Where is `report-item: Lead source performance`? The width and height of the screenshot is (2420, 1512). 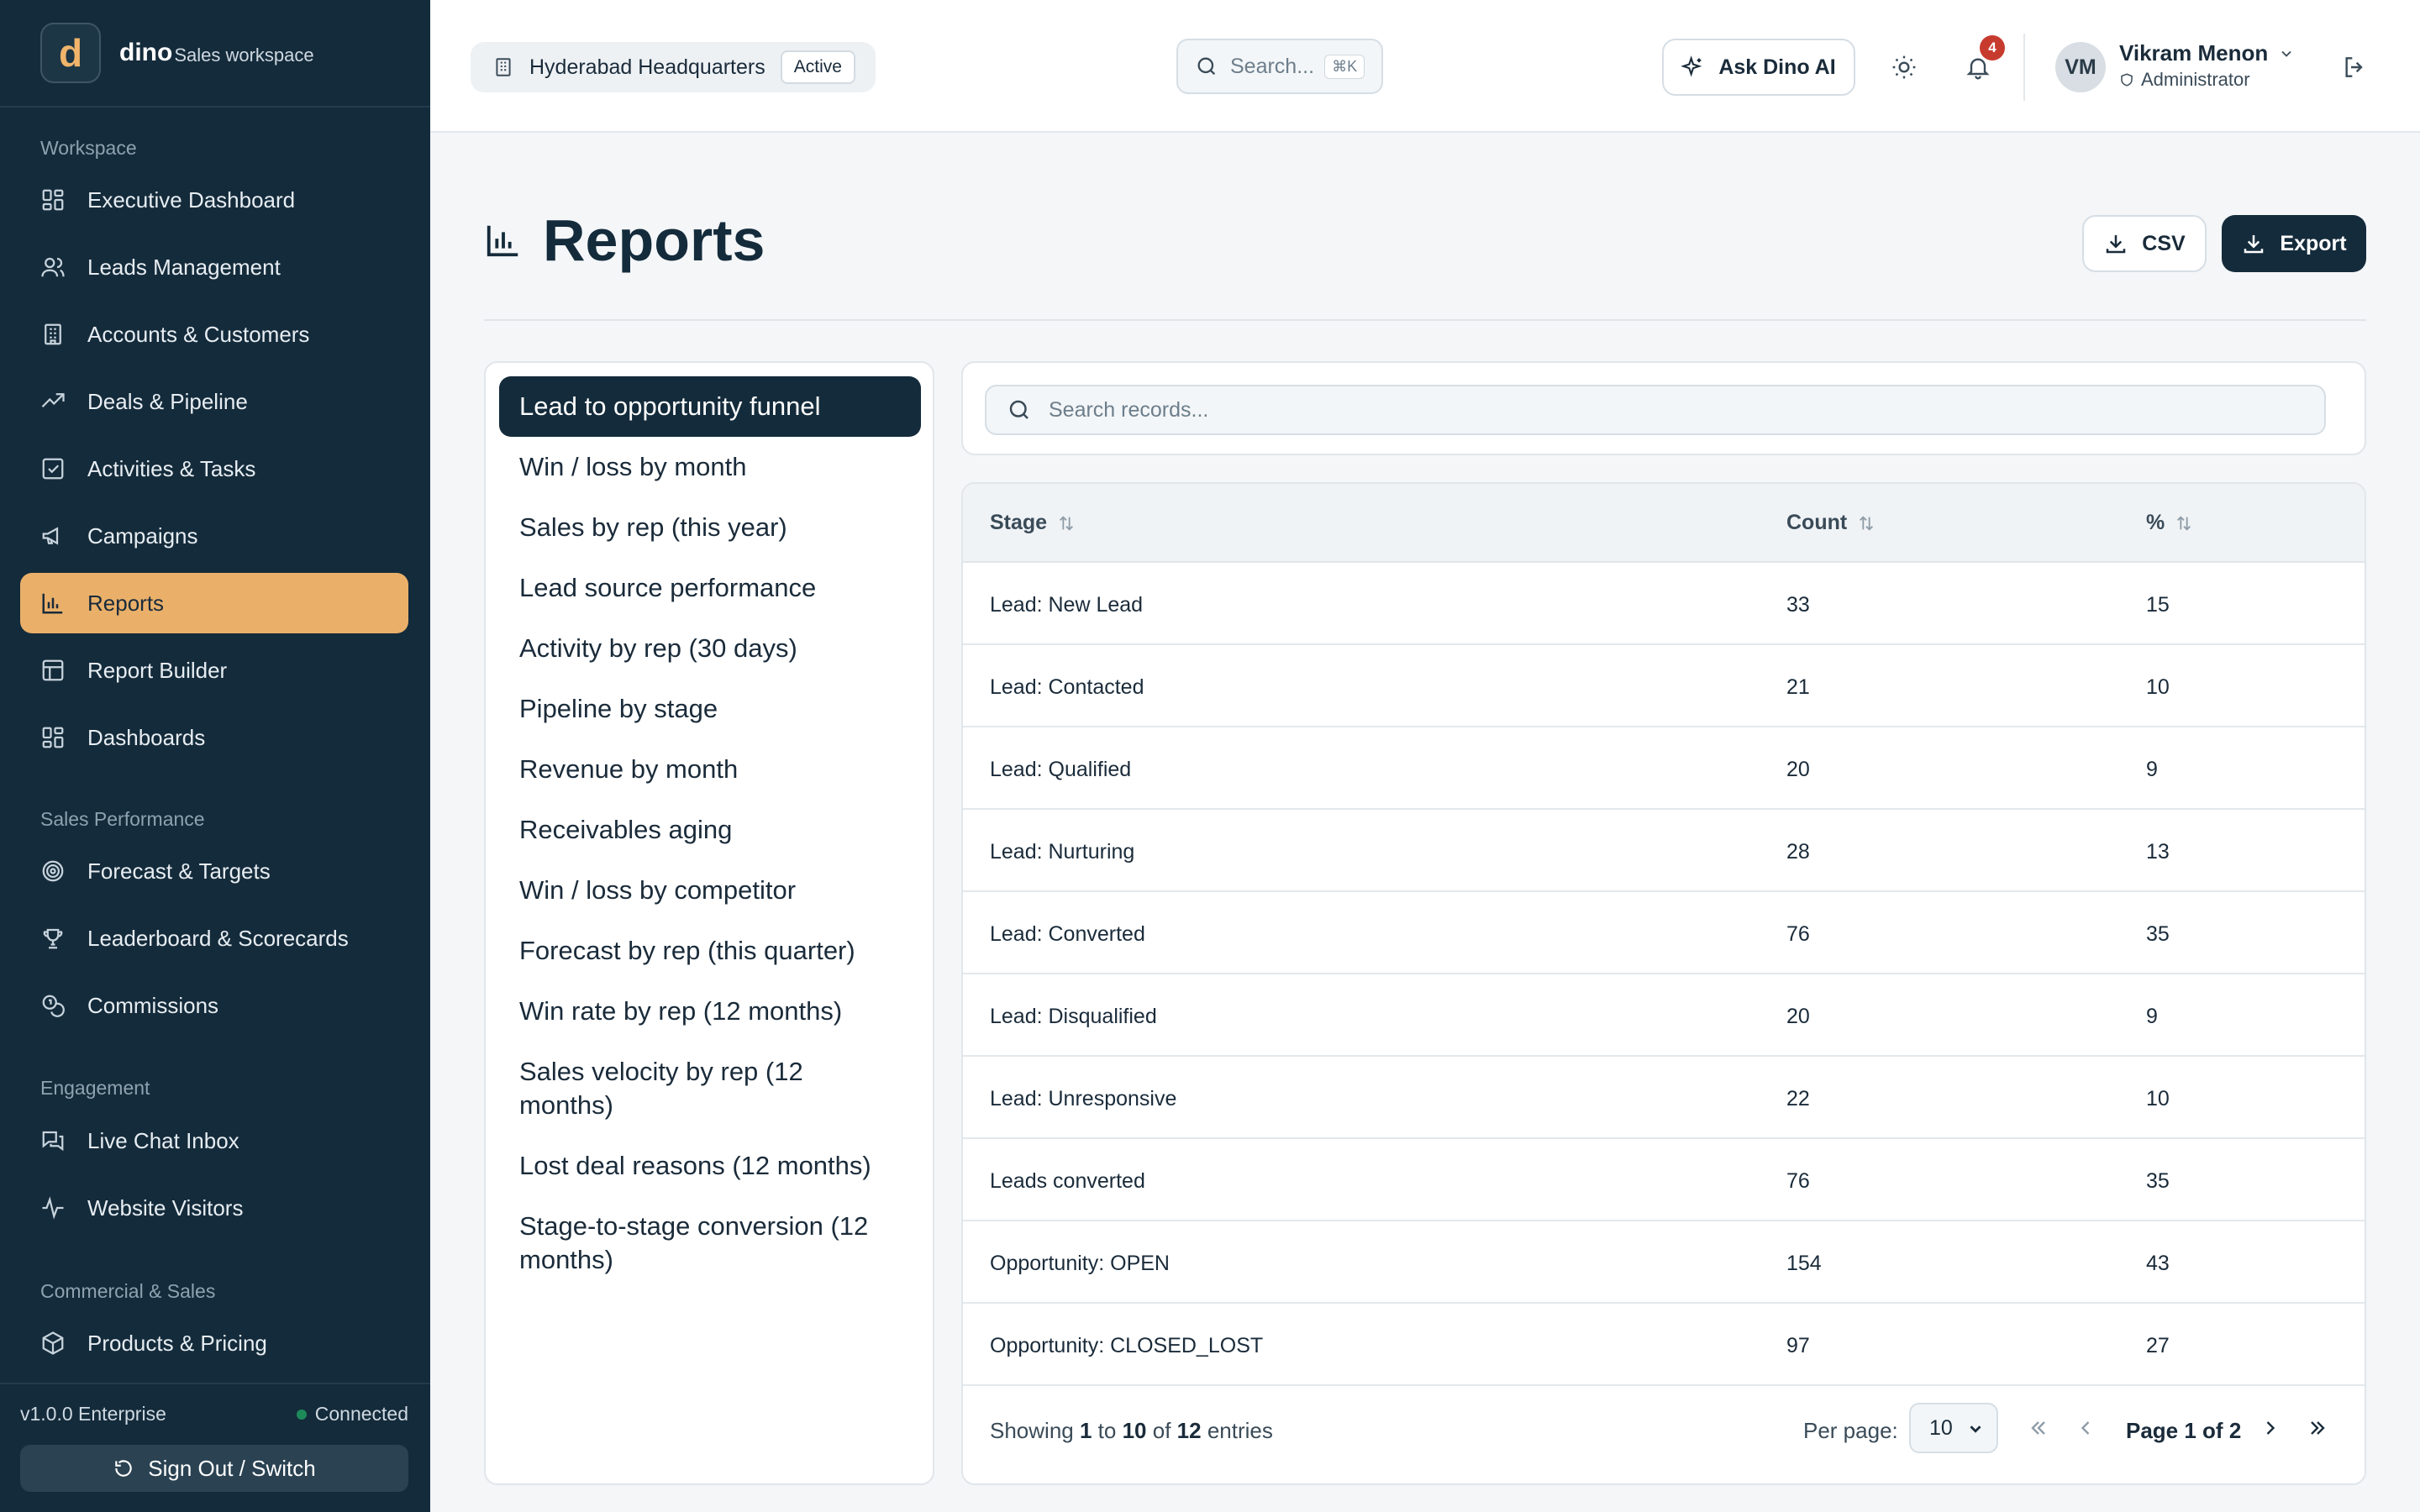
report-item: Lead source performance is located at coordinates (710, 588).